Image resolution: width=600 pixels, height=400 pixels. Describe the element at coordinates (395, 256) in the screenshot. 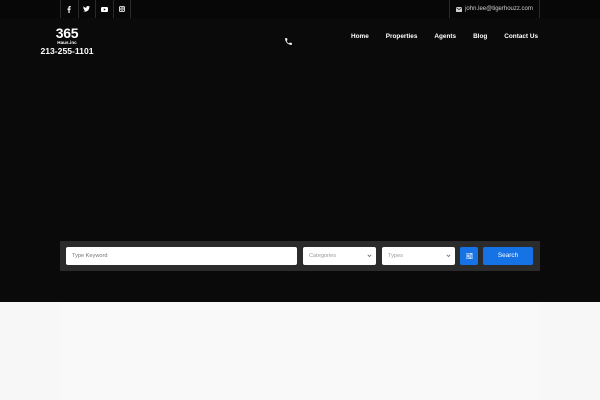

I see `types-select-label: Types` at that location.